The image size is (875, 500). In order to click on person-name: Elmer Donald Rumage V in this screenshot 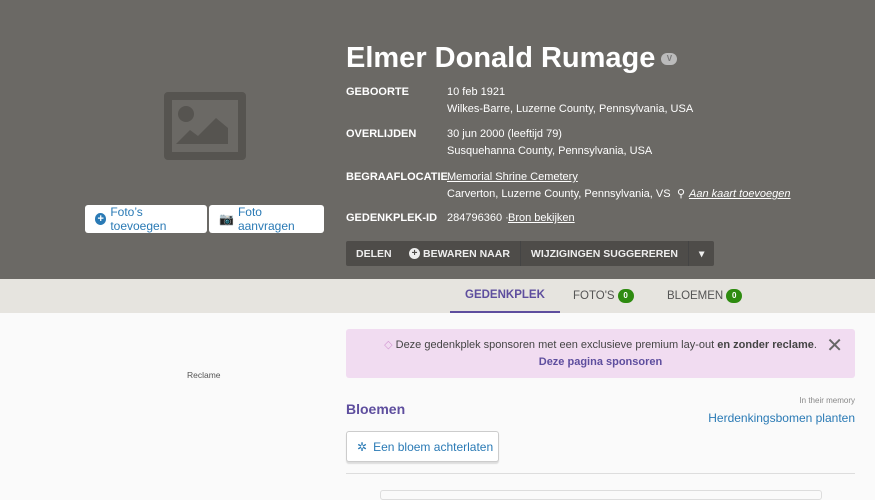, I will do `click(512, 58)`.